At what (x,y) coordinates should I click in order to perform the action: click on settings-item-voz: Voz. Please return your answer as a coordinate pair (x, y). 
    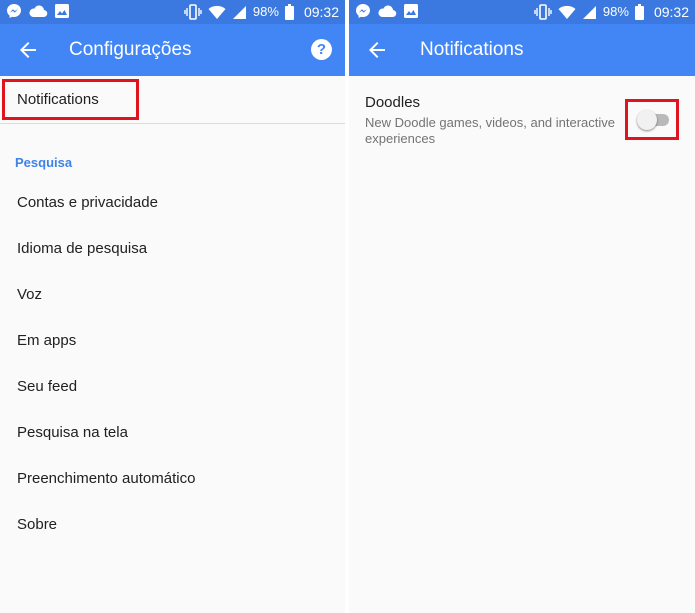
    Looking at the image, I should click on (29, 295).